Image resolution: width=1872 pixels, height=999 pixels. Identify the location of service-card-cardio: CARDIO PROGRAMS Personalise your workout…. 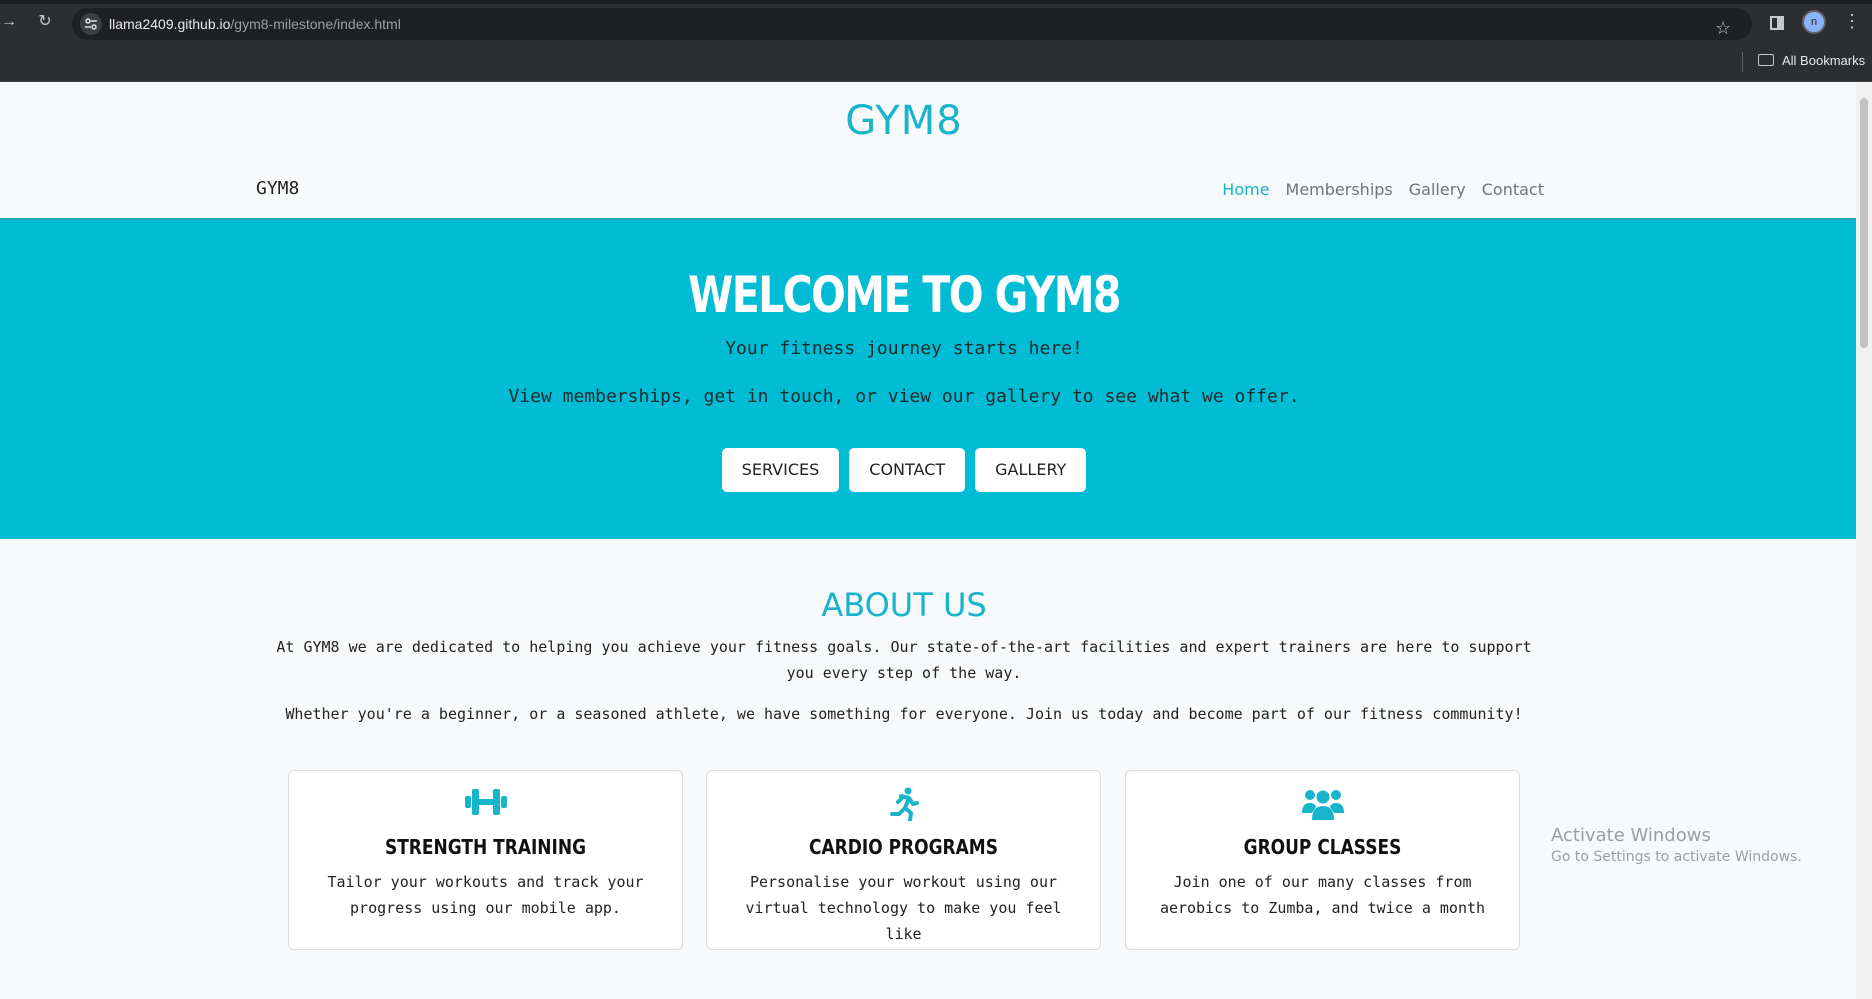
(903, 860).